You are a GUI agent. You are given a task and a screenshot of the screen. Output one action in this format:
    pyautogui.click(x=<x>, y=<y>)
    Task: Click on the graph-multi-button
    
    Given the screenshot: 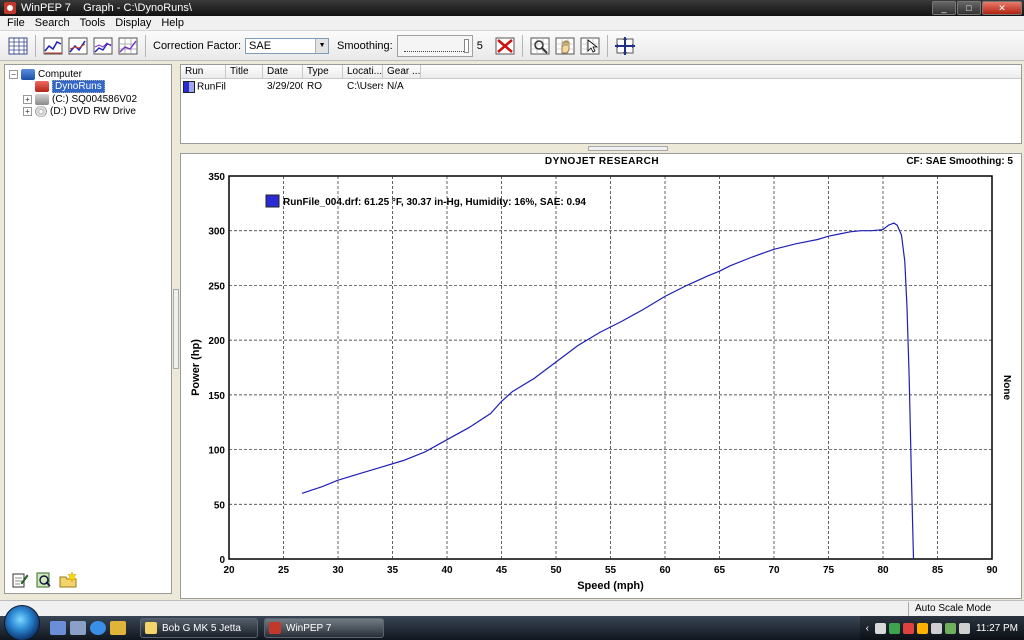 What is the action you would take?
    pyautogui.click(x=103, y=46)
    